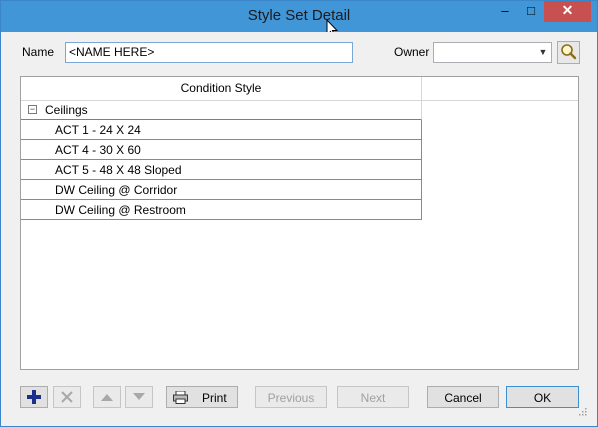 The image size is (598, 427). Describe the element at coordinates (582, 411) in the screenshot. I see `resize-grip-icon` at that location.